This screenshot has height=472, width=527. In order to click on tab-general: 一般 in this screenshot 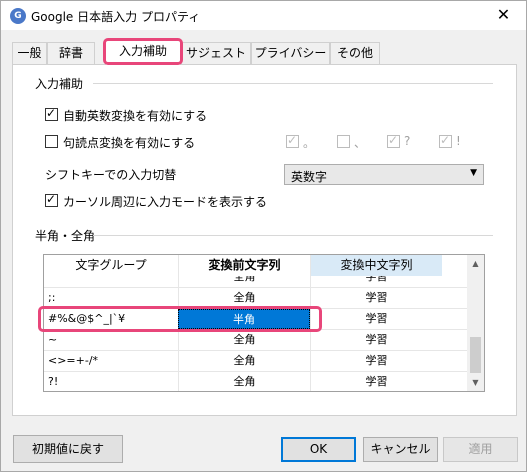, I will do `click(29, 53)`.